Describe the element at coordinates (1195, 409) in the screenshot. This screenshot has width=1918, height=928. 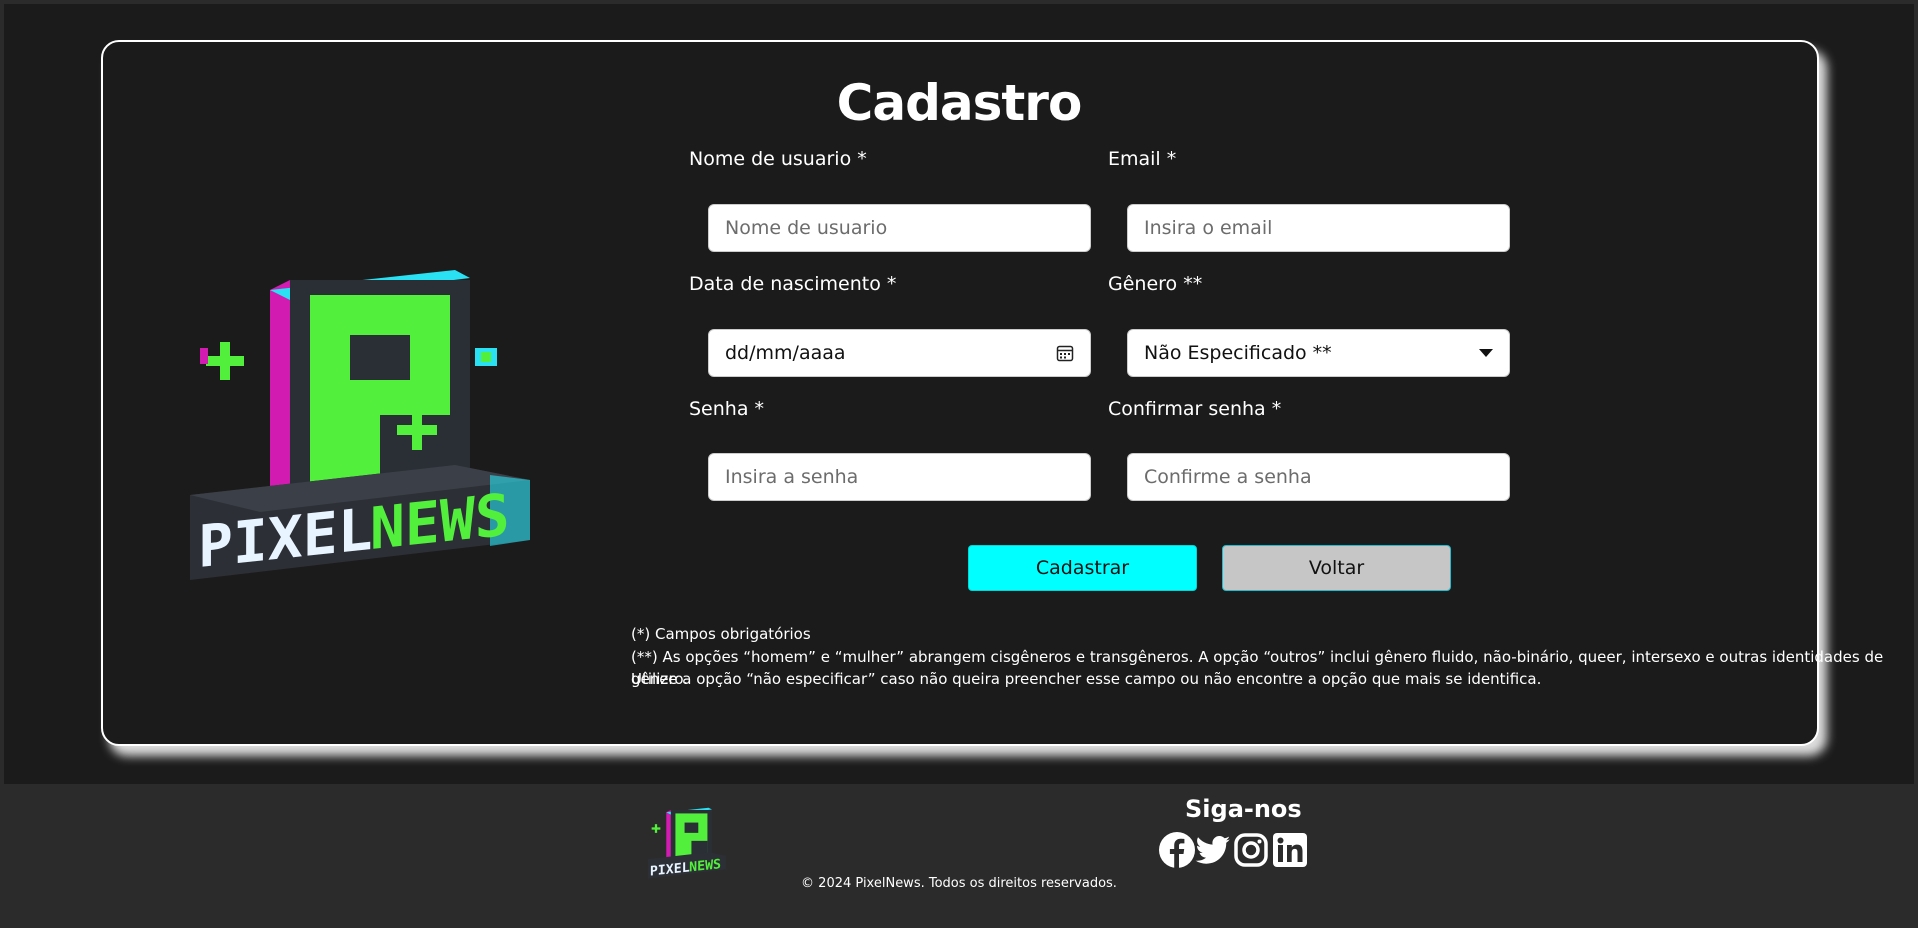
I see `confirm-password-label: Confirmar senha *` at that location.